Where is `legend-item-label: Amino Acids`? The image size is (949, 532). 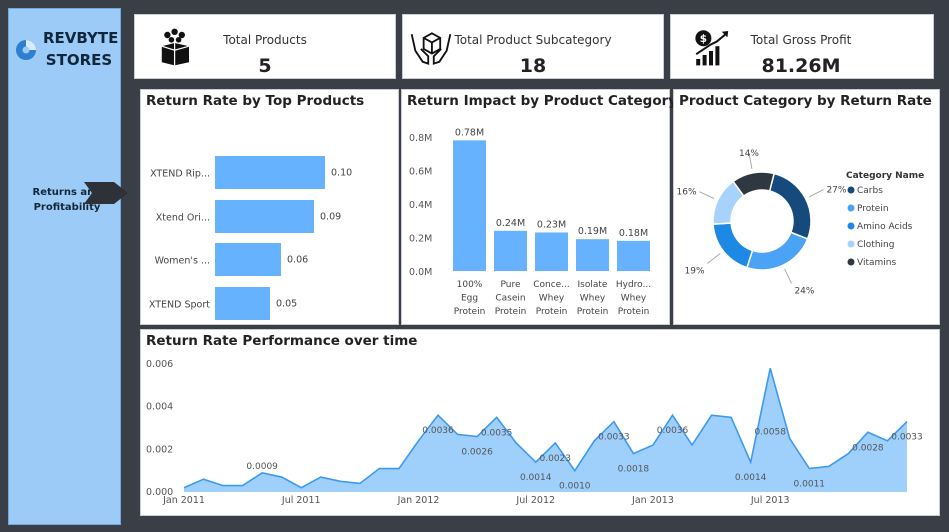 legend-item-label: Amino Acids is located at coordinates (885, 227).